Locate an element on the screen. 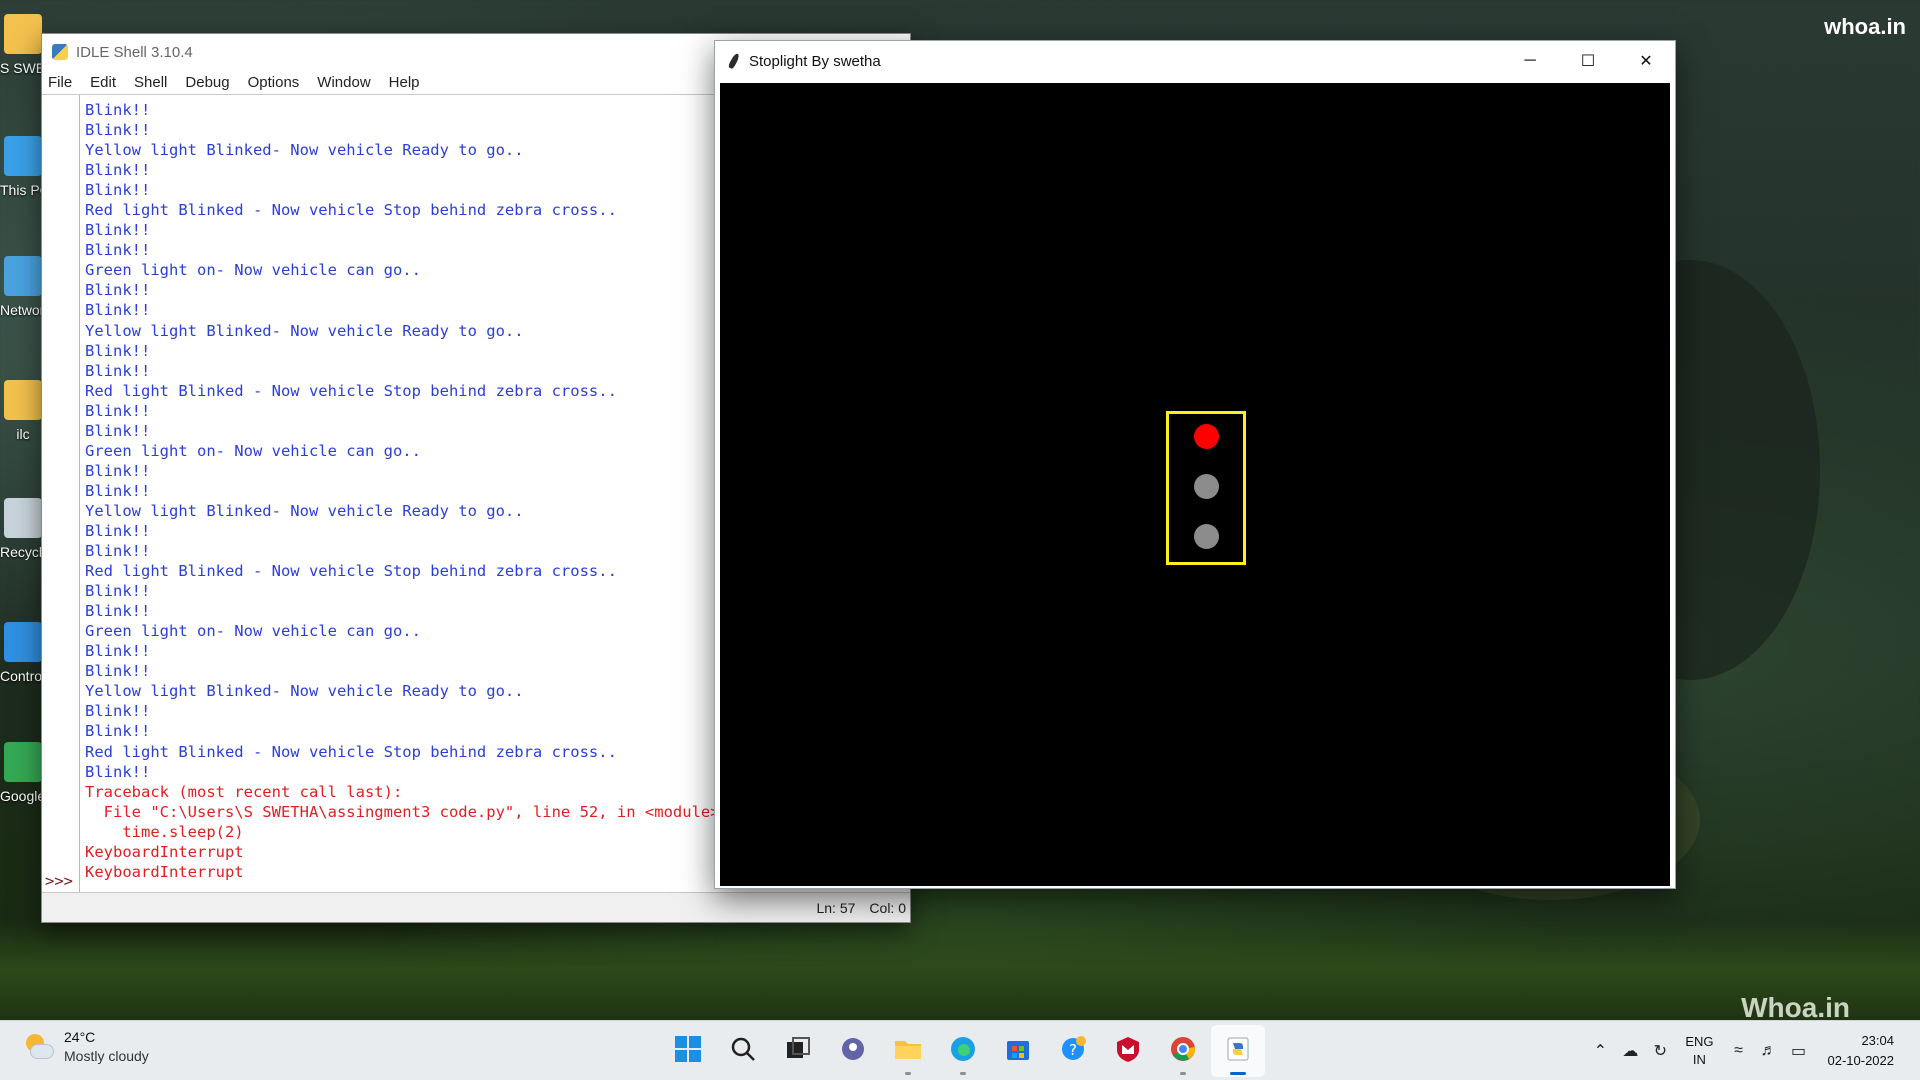 The image size is (1920, 1080). store-button is located at coordinates (1018, 1051).